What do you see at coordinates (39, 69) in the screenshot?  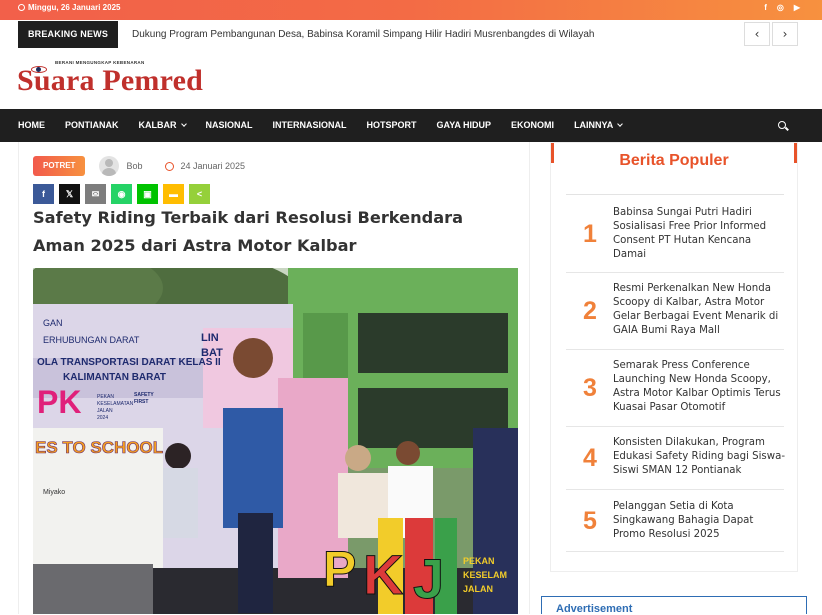 I see `eye-icon` at bounding box center [39, 69].